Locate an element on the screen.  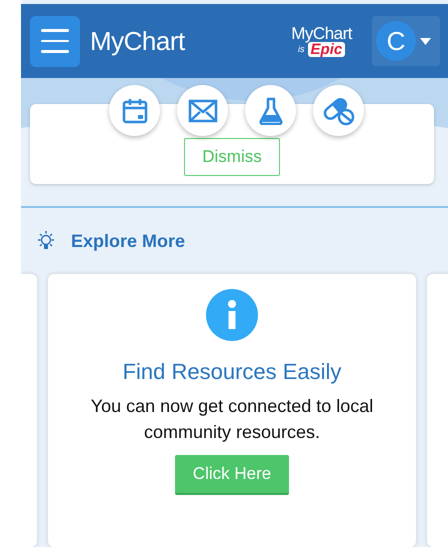
app-logo: MyChart is located at coordinates (137, 41).